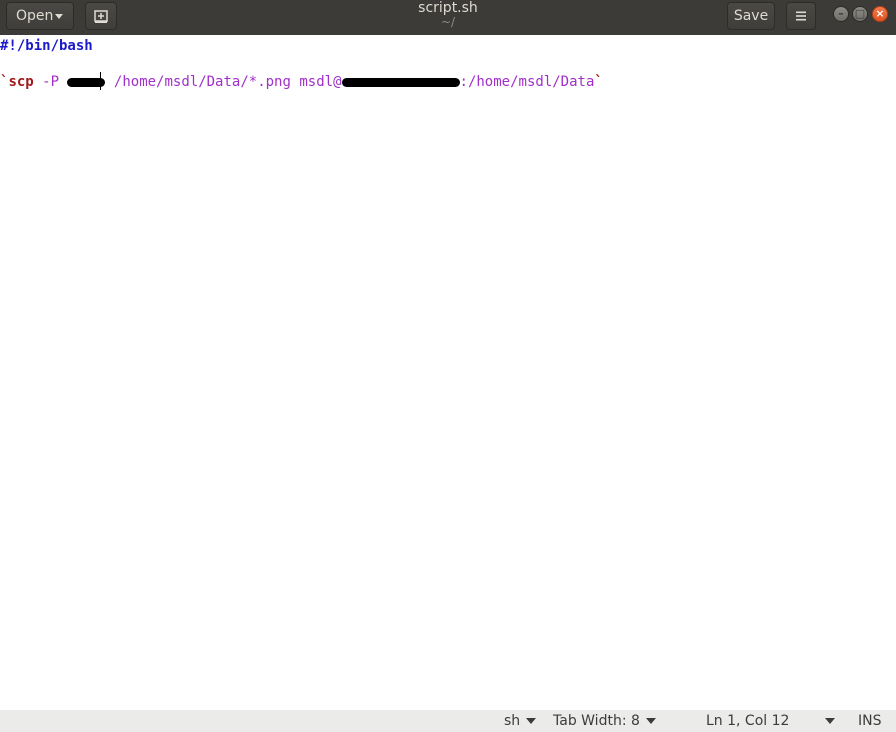 The image size is (896, 732). Describe the element at coordinates (35, 16) in the screenshot. I see `open-button-label: Open` at that location.